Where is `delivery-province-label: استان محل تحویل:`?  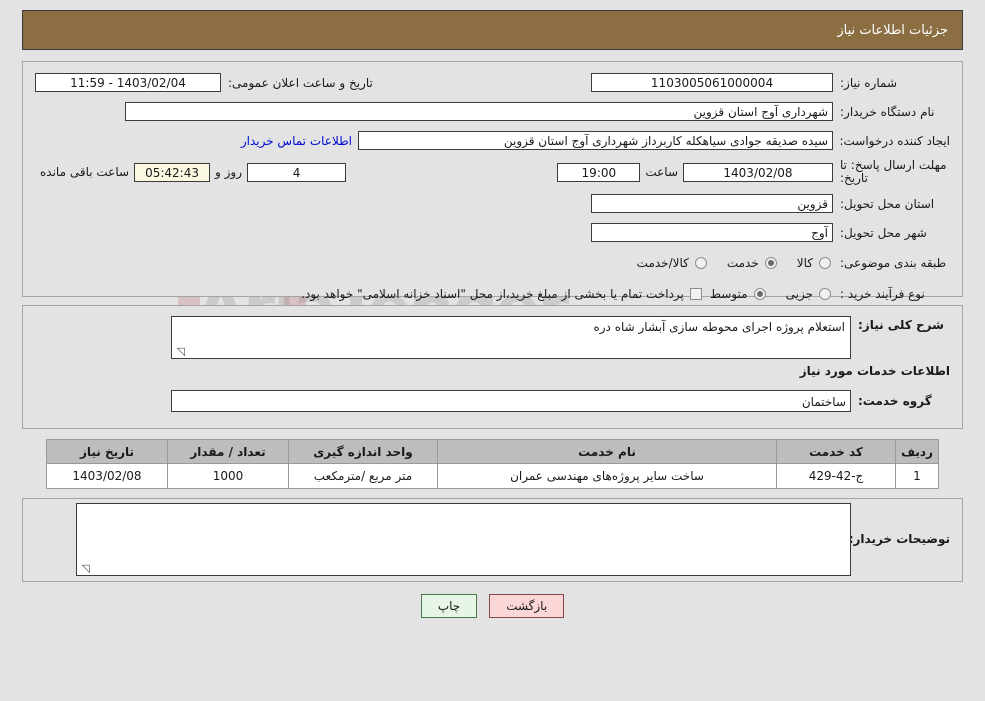 delivery-province-label: استان محل تحویل: is located at coordinates (887, 203).